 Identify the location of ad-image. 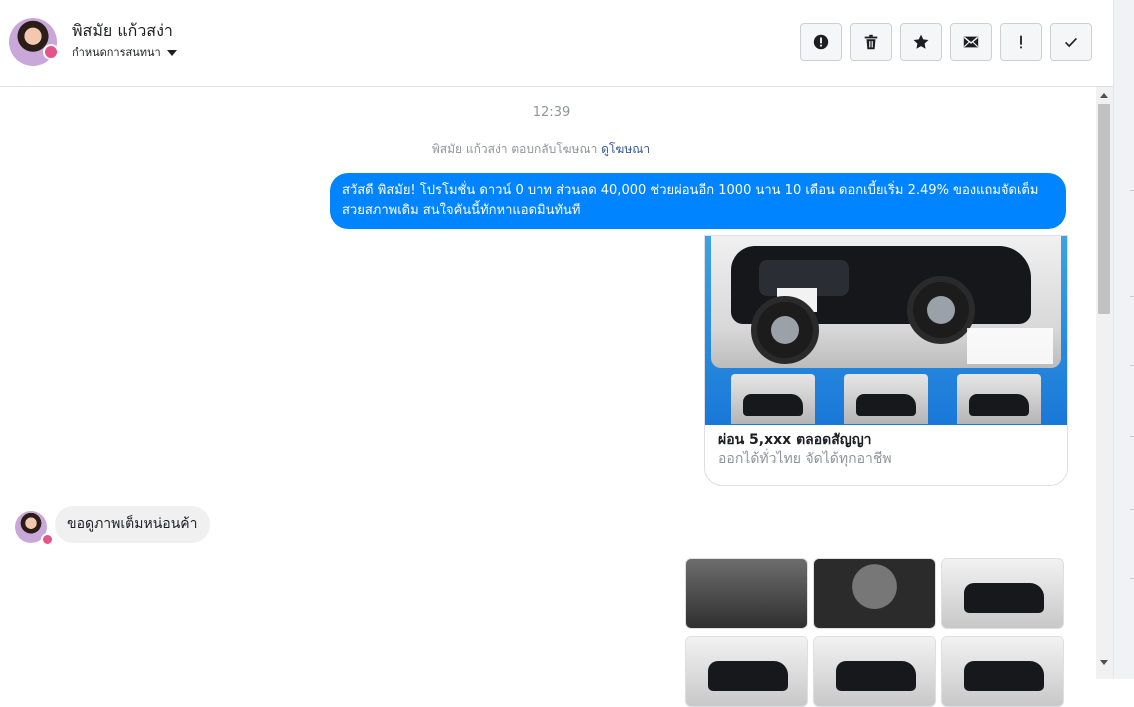
(886, 330).